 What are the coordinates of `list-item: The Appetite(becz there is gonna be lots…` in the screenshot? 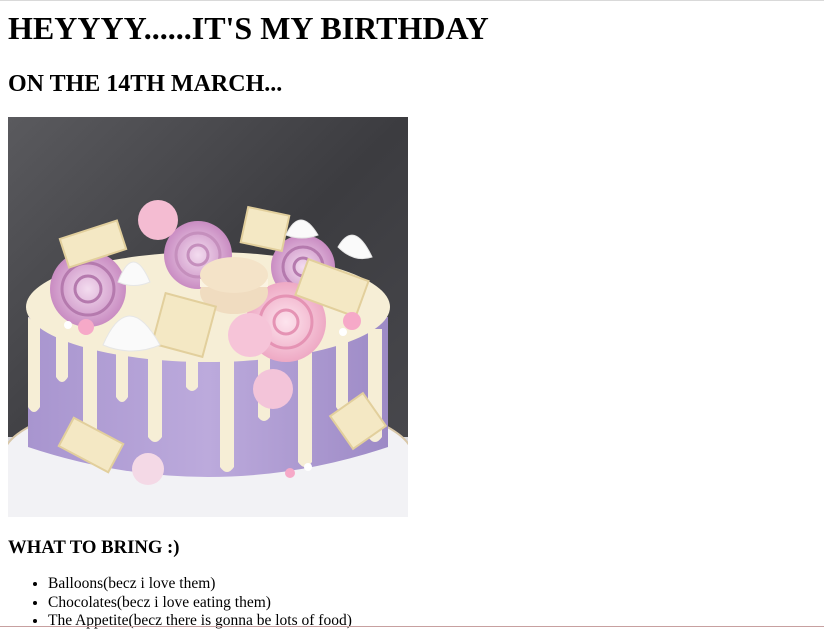 It's located at (432, 621).